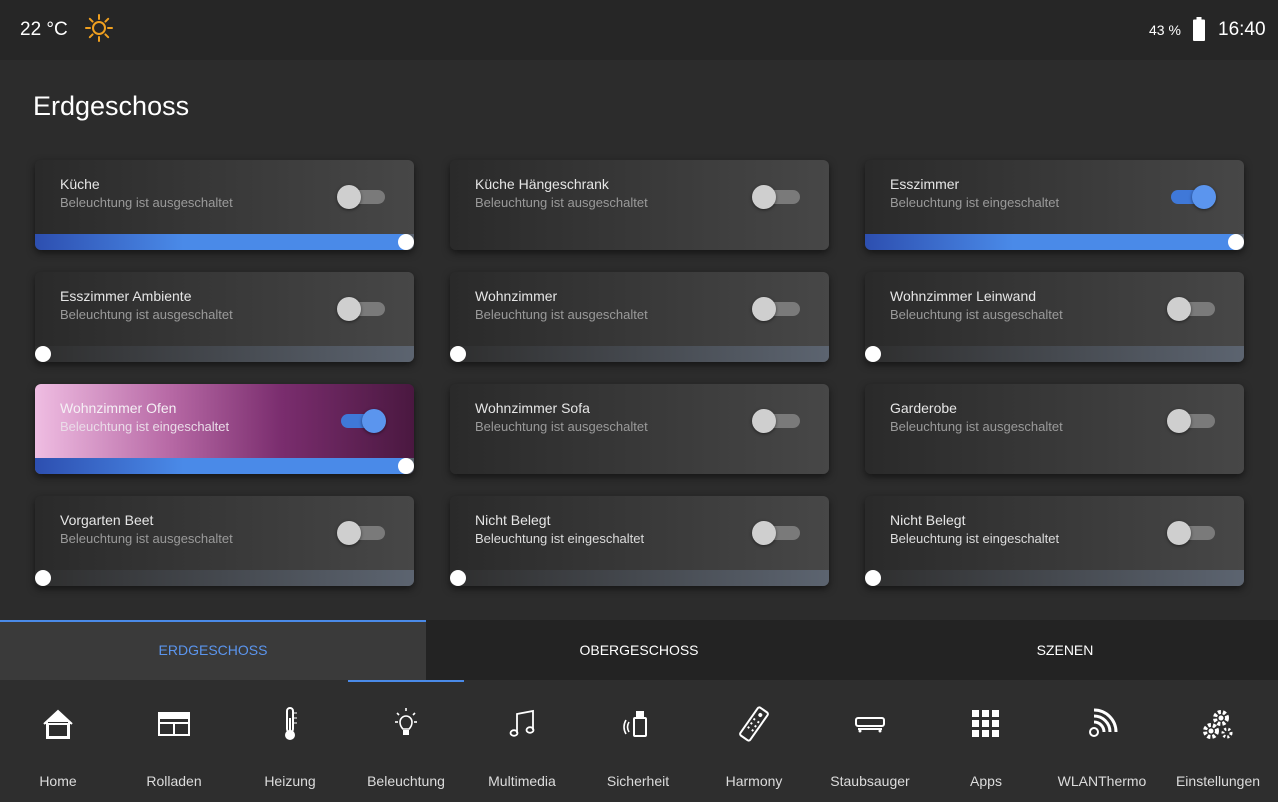 The image size is (1278, 802). I want to click on nav-label: Einstellungen, so click(1218, 781).